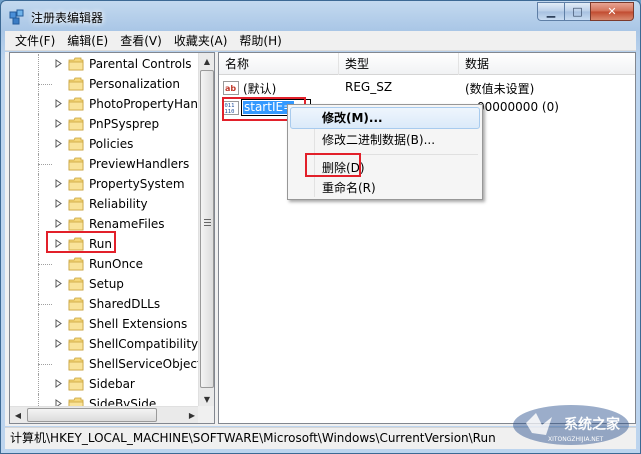 This screenshot has height=454, width=641. I want to click on close-button: ✕, so click(612, 11).